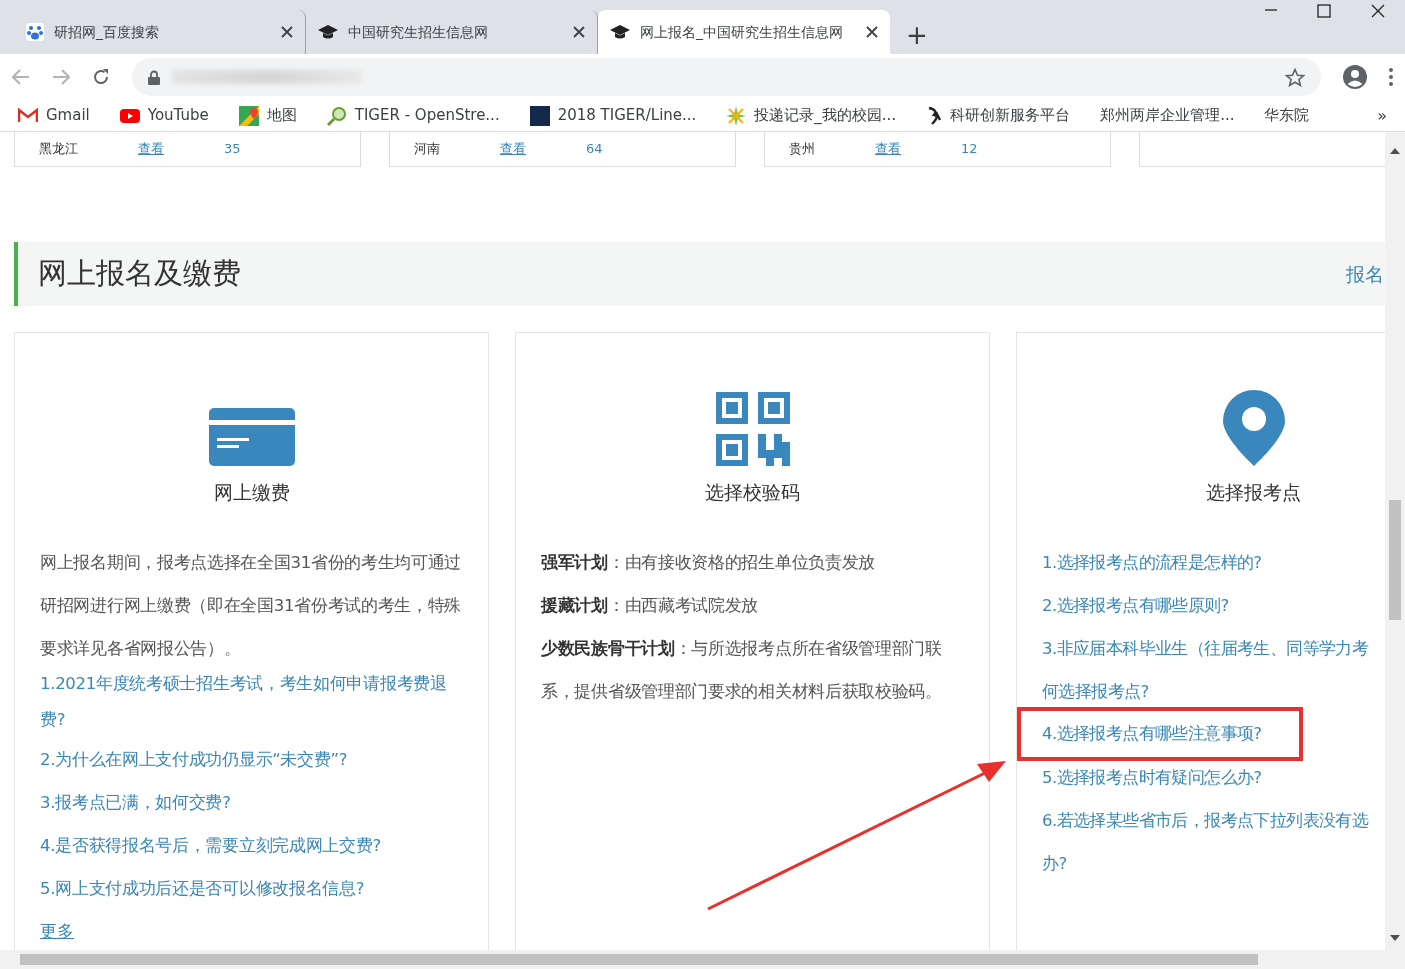 The width and height of the screenshot is (1405, 969). Describe the element at coordinates (1382, 115) in the screenshot. I see `more-bookmarks-button: »` at that location.